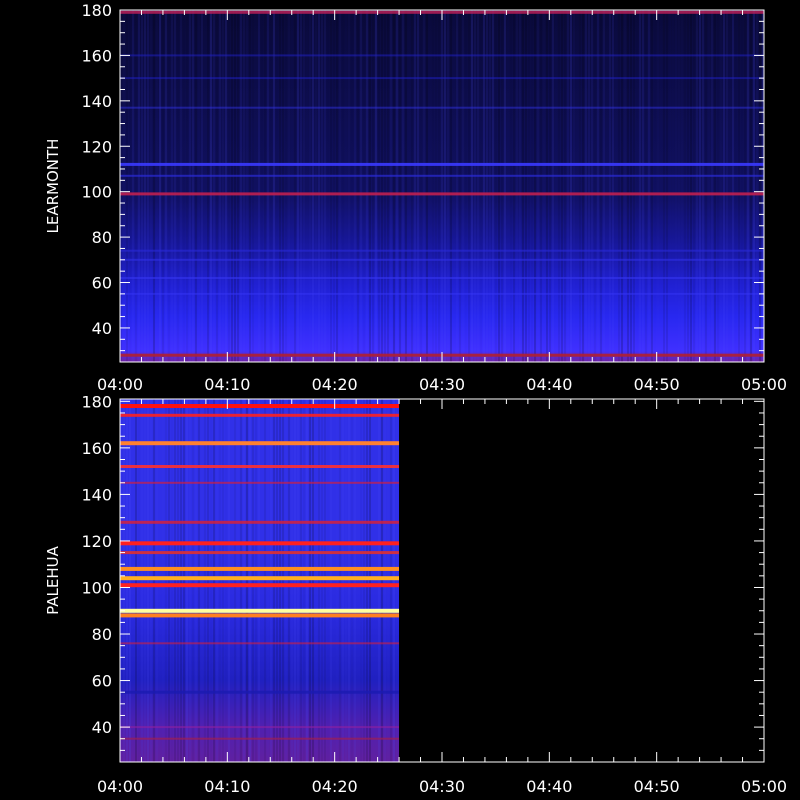 The height and width of the screenshot is (800, 800). What do you see at coordinates (335, 384) in the screenshot?
I see `x-tick-label: 04:20` at bounding box center [335, 384].